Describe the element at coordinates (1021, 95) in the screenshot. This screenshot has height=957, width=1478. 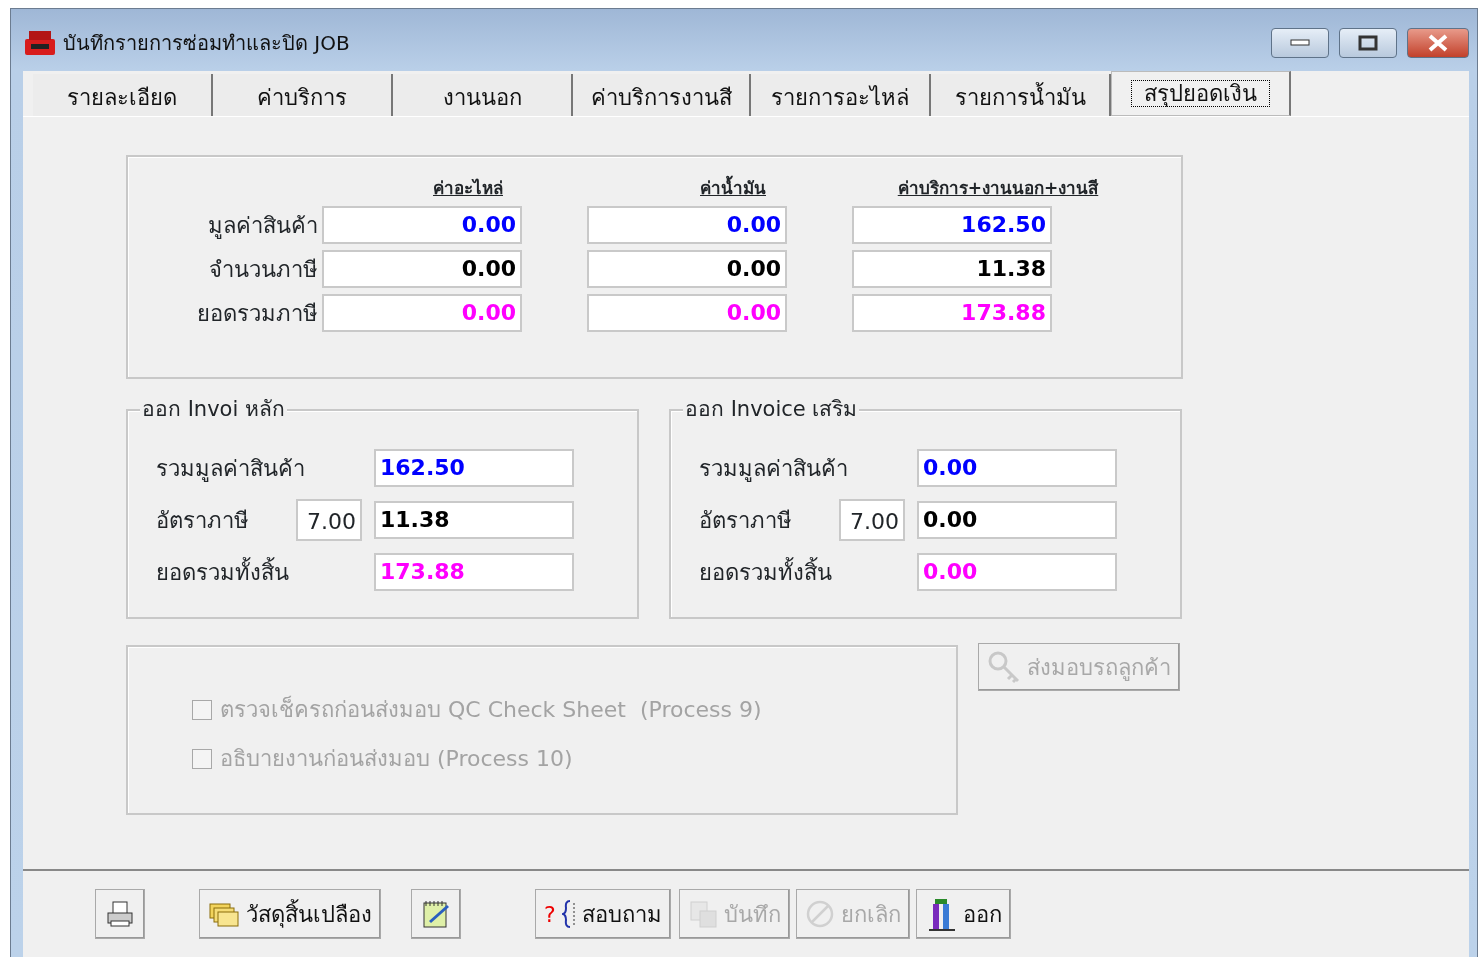
I see `tab: รายการน้ำมัน` at that location.